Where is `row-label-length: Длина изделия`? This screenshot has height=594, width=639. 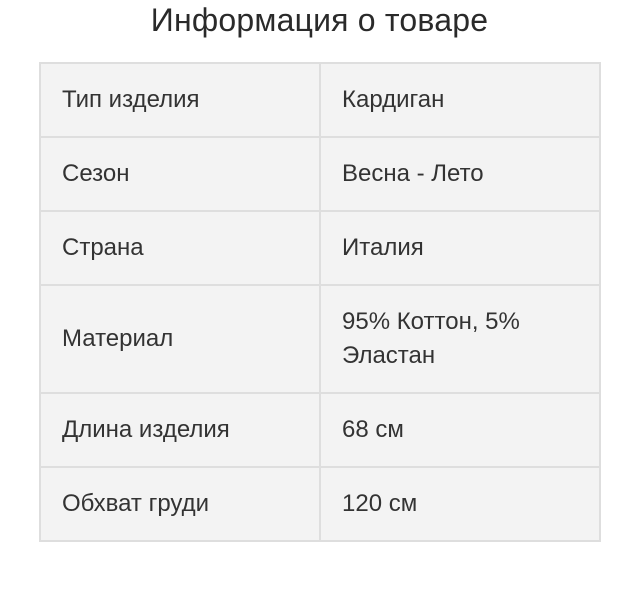
row-label-length: Длина изделия is located at coordinates (180, 430).